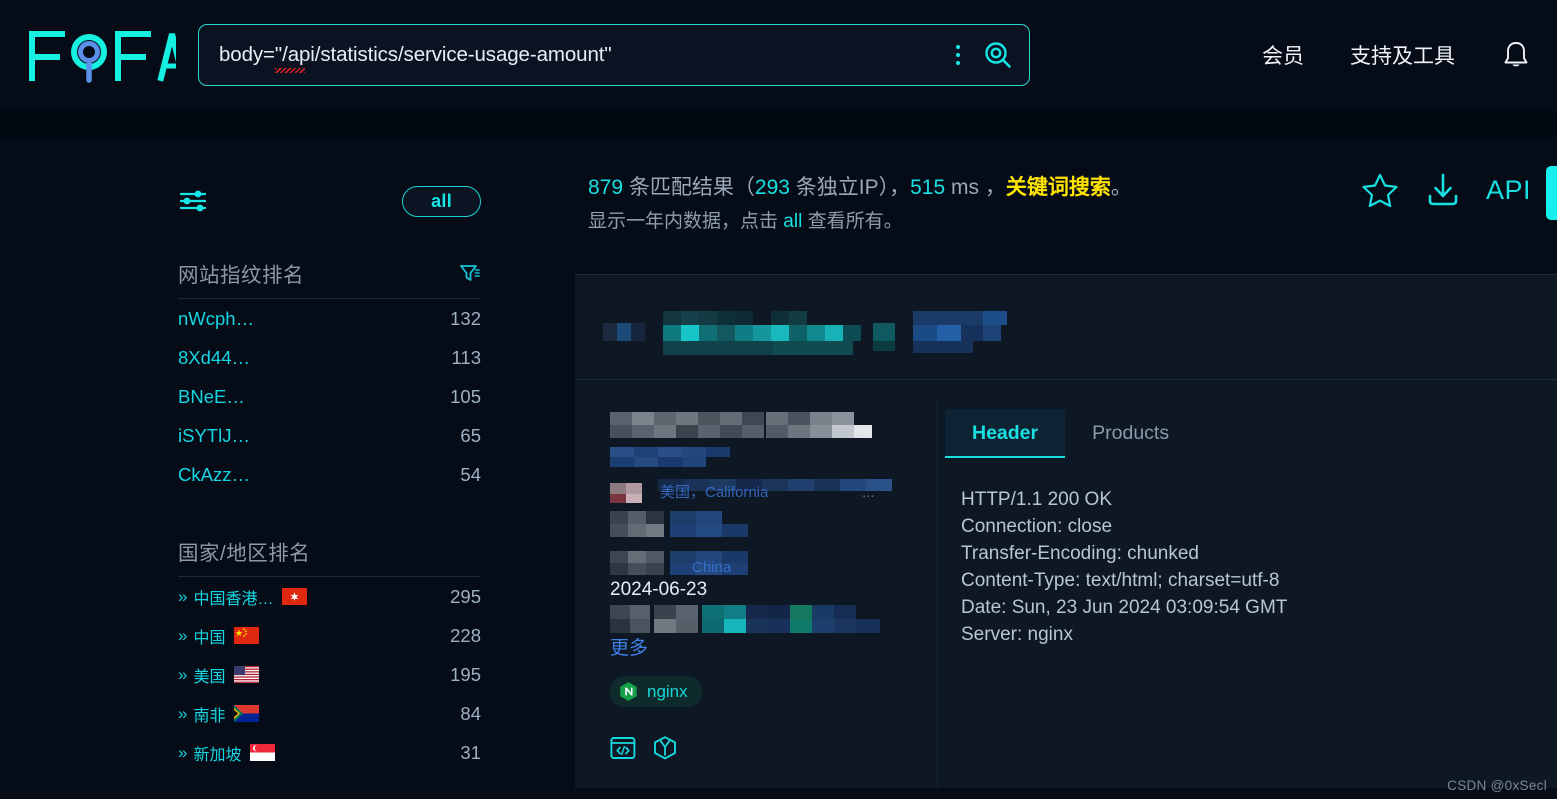  What do you see at coordinates (329, 357) in the screenshot?
I see `list-item: 8Xd44… 113` at bounding box center [329, 357].